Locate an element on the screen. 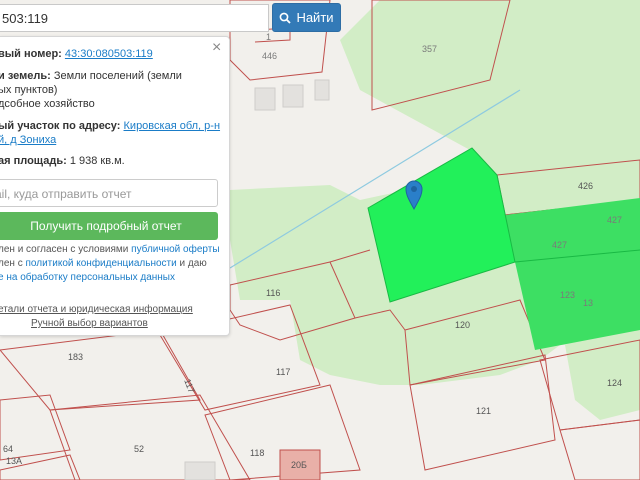 The width and height of the screenshot is (640, 480). category-value: Земли поселений (земли is located at coordinates (117, 76).